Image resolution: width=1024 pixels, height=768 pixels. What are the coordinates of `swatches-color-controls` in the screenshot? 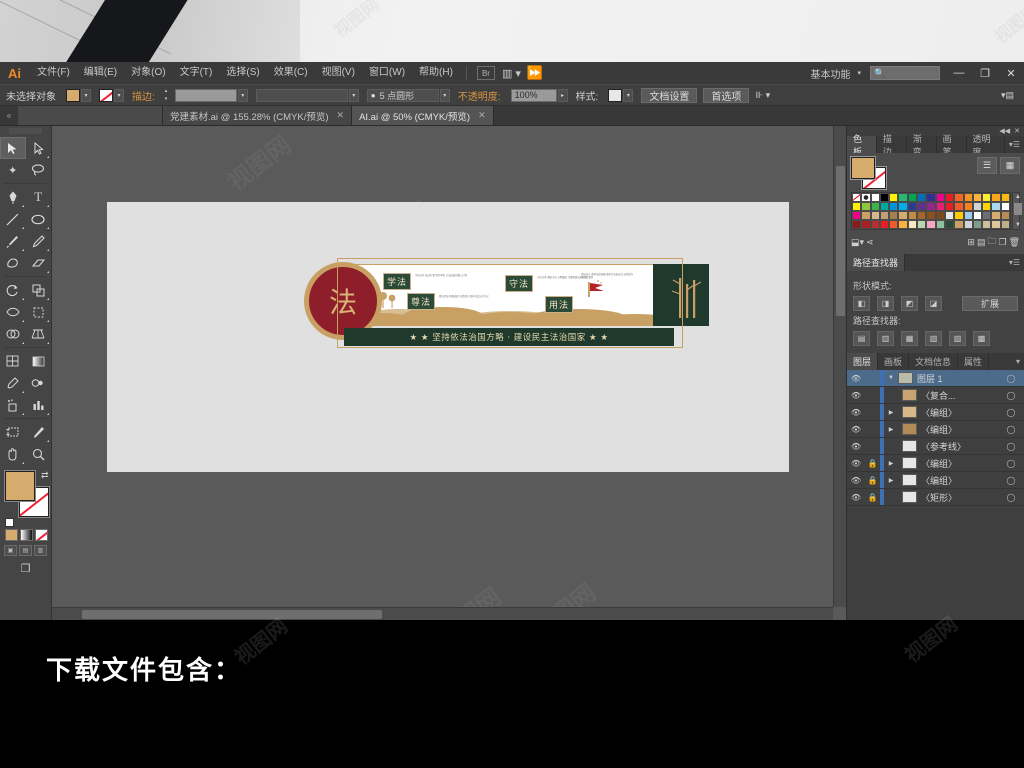 It's located at (869, 173).